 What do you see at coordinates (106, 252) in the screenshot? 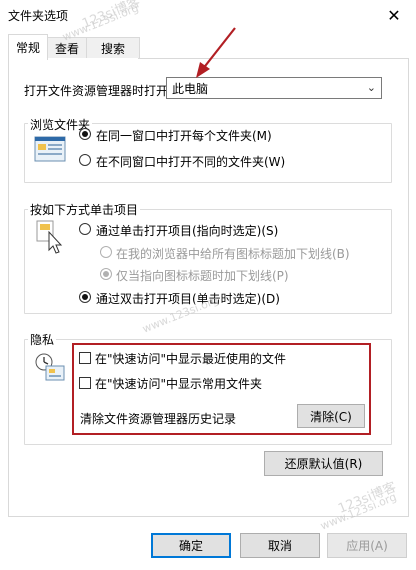
I see `underline-all-radio` at bounding box center [106, 252].